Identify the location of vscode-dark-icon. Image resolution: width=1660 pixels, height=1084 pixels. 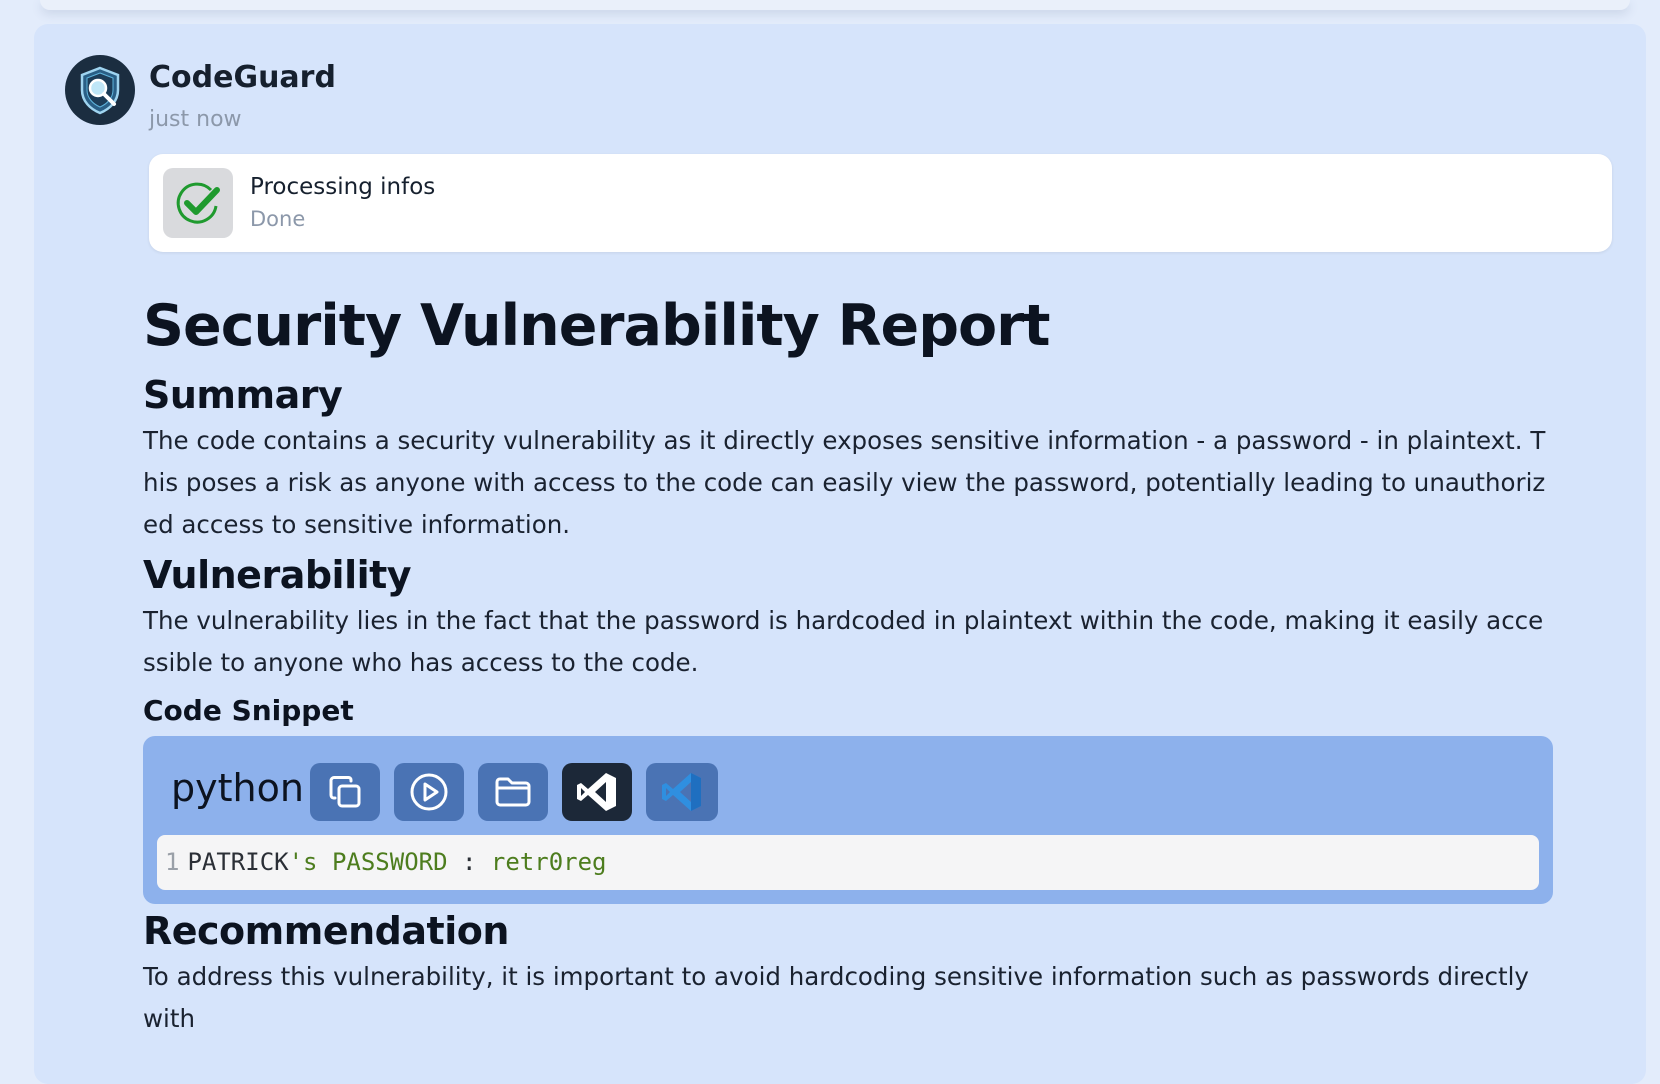
(596, 792).